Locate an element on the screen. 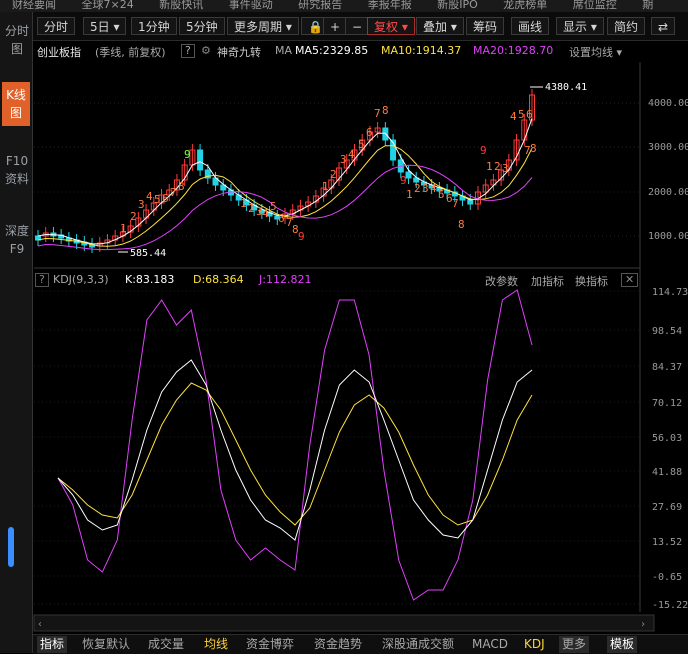 The height and width of the screenshot is (654, 688). ma20-value: MA20:1928.70 is located at coordinates (513, 50).